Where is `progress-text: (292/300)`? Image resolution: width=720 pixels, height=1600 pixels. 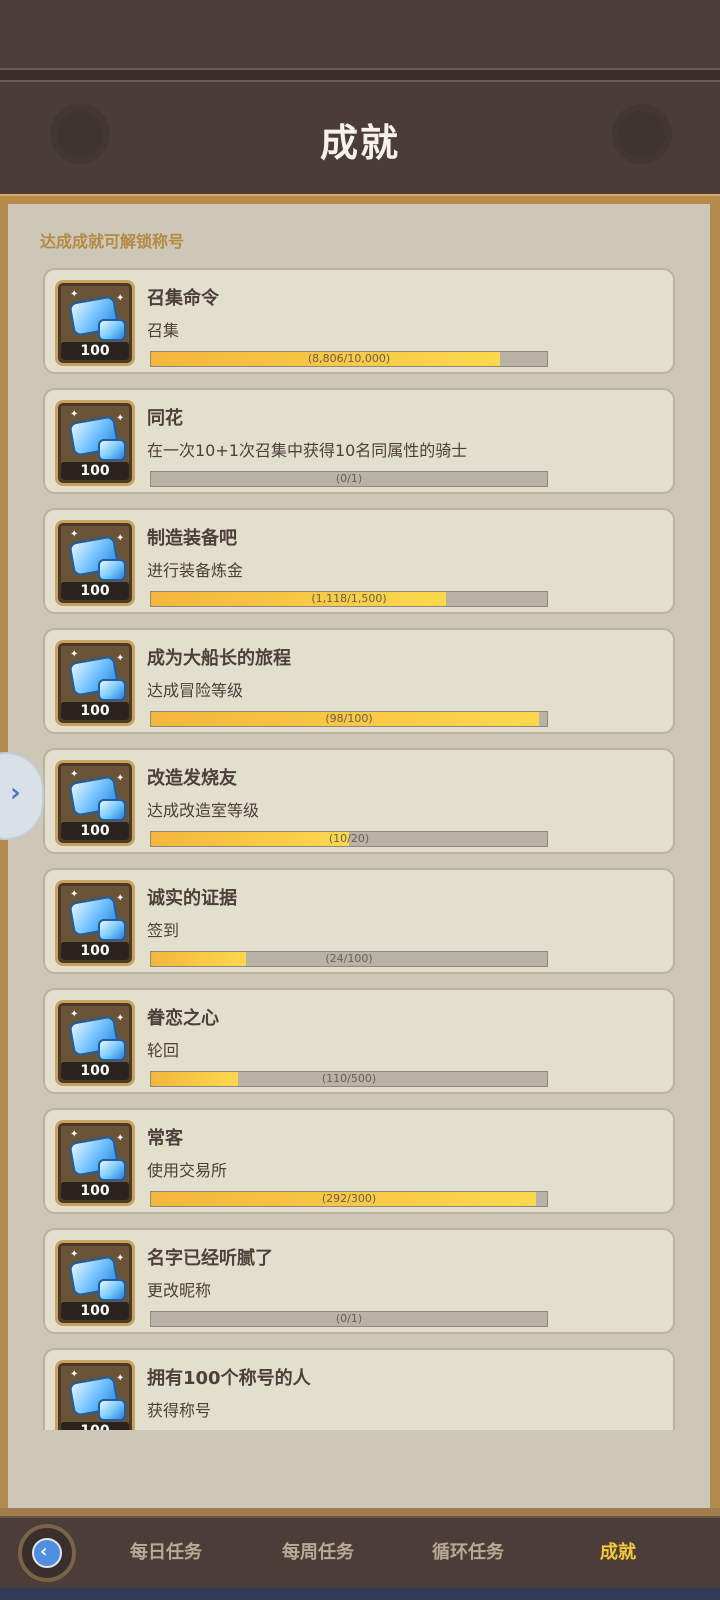 progress-text: (292/300) is located at coordinates (349, 1198).